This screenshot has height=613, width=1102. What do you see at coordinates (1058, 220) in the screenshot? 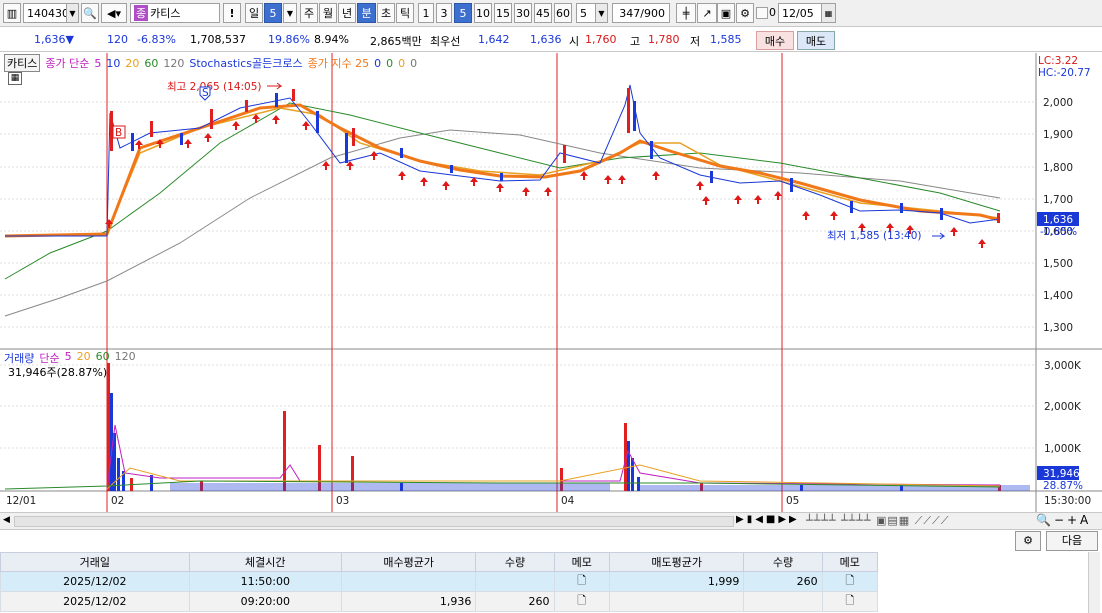
I see `current-price-tag: 1,636` at bounding box center [1058, 220].